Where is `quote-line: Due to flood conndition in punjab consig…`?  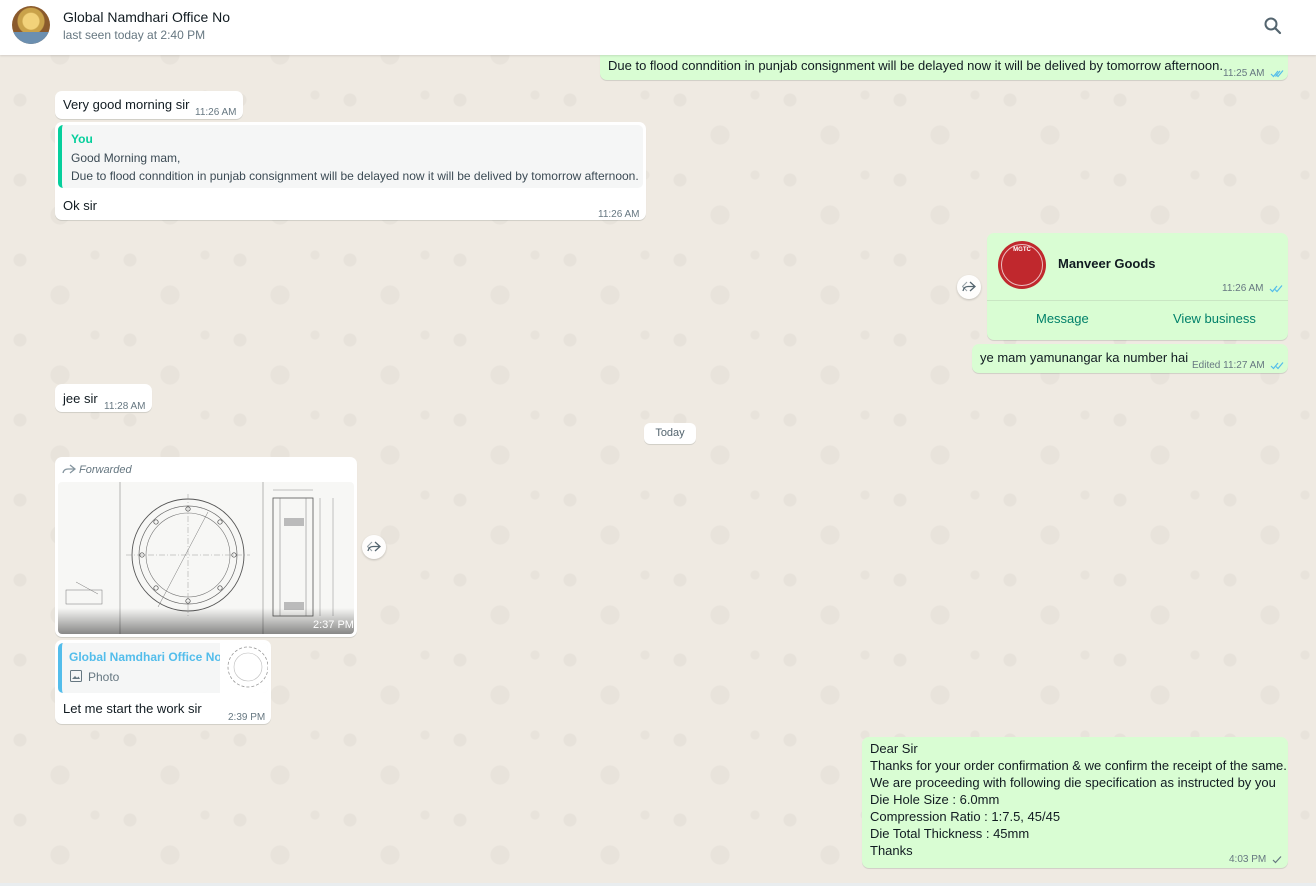
quote-line: Due to flood conndition in punjab consig… is located at coordinates (355, 176).